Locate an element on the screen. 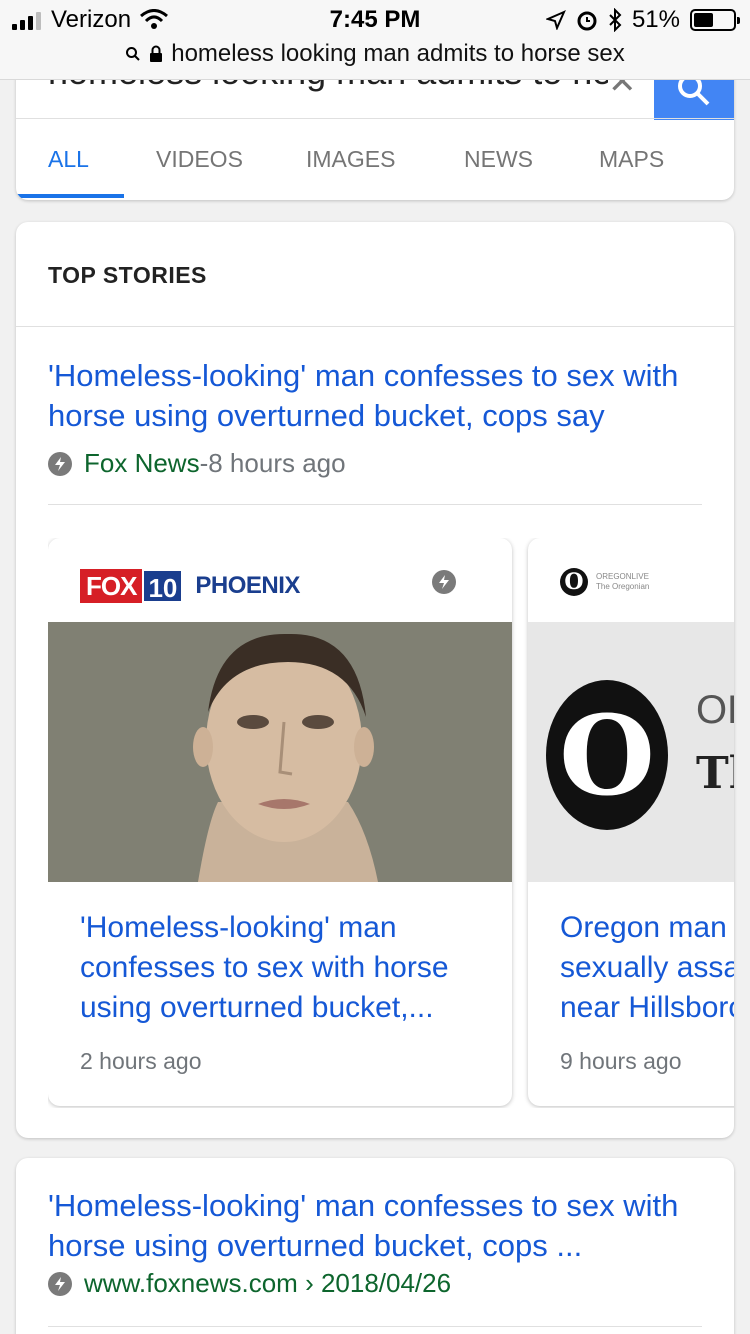 The width and height of the screenshot is (750, 1334). battery-percent: 51% is located at coordinates (655, 19).